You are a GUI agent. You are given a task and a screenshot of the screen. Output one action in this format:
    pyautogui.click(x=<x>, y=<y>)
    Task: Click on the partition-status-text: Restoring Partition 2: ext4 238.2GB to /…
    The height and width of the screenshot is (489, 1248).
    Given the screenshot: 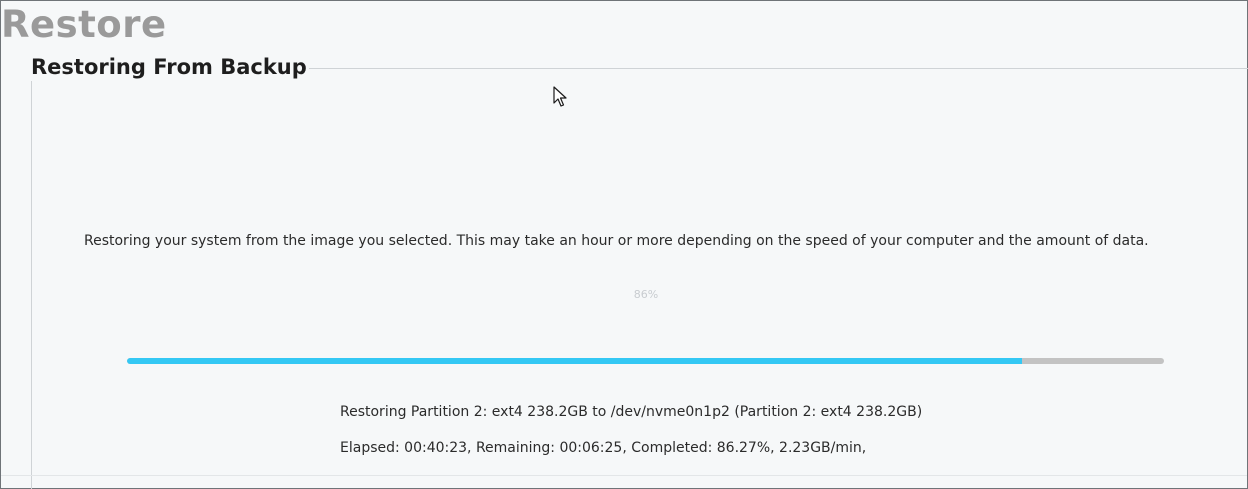 What is the action you would take?
    pyautogui.click(x=631, y=412)
    